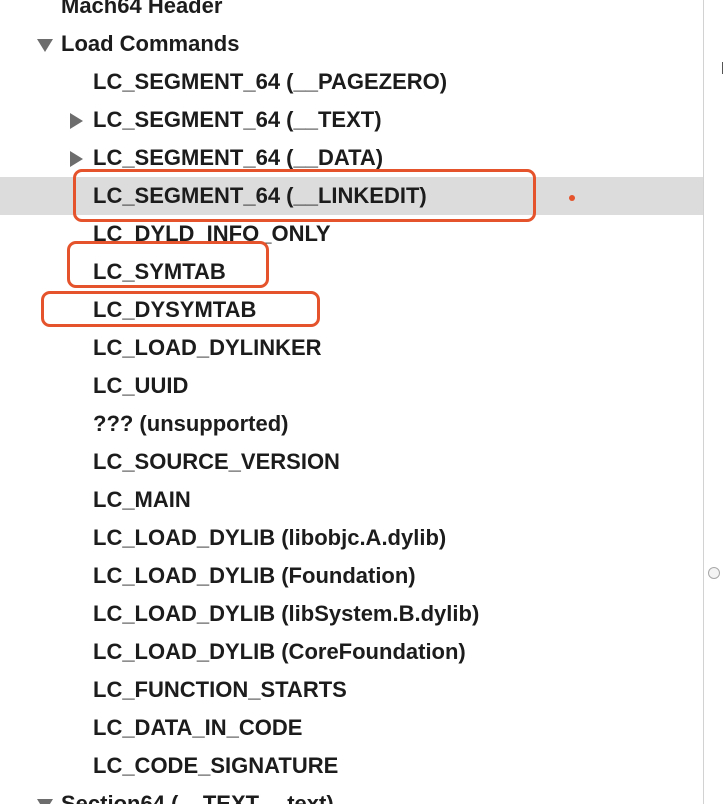 The image size is (728, 804). I want to click on tree-row: Load Commands, so click(351, 44).